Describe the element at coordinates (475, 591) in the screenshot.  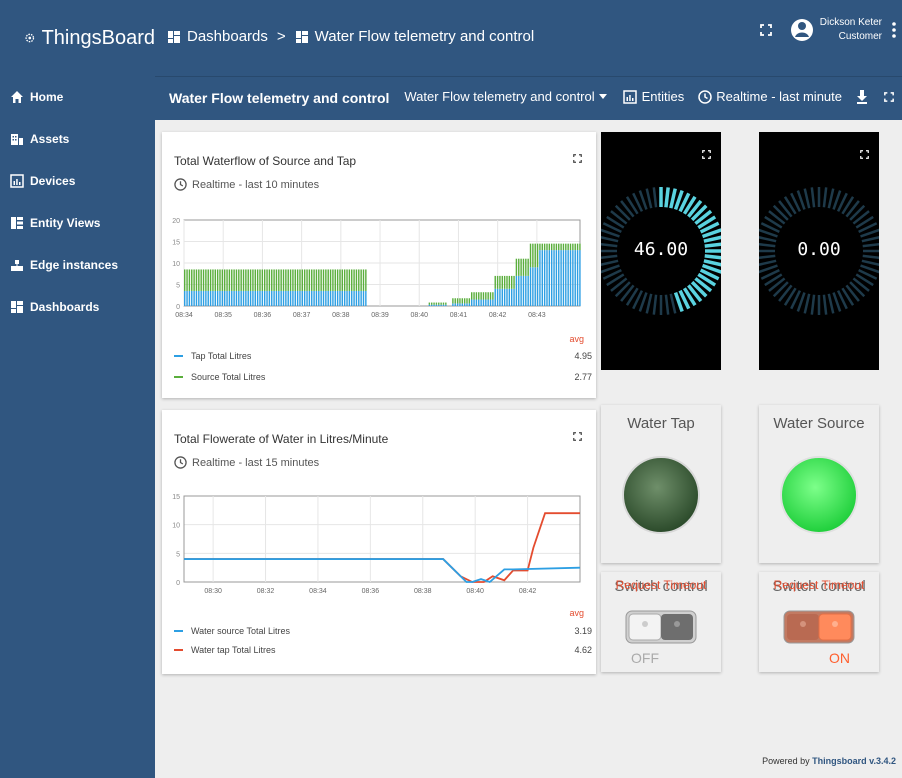
I see `x-tick-label: 08:40` at that location.